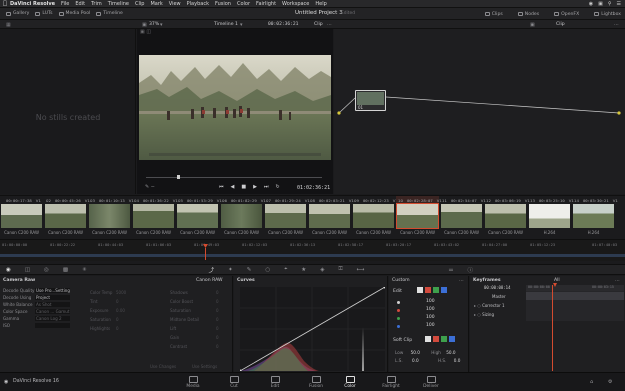 Image resolution: width=625 pixels, height=391 pixels. Describe the element at coordinates (277, 187) in the screenshot. I see `loop-icon: ↻` at that location.